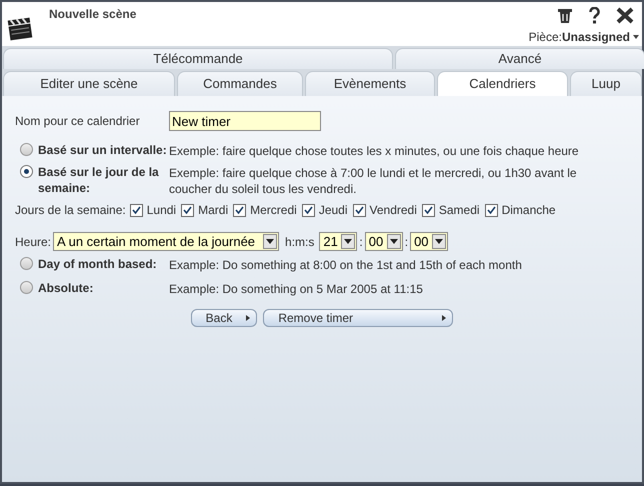 The image size is (644, 486). Describe the element at coordinates (393, 210) in the screenshot. I see `checkbox-label: Vendredi` at that location.